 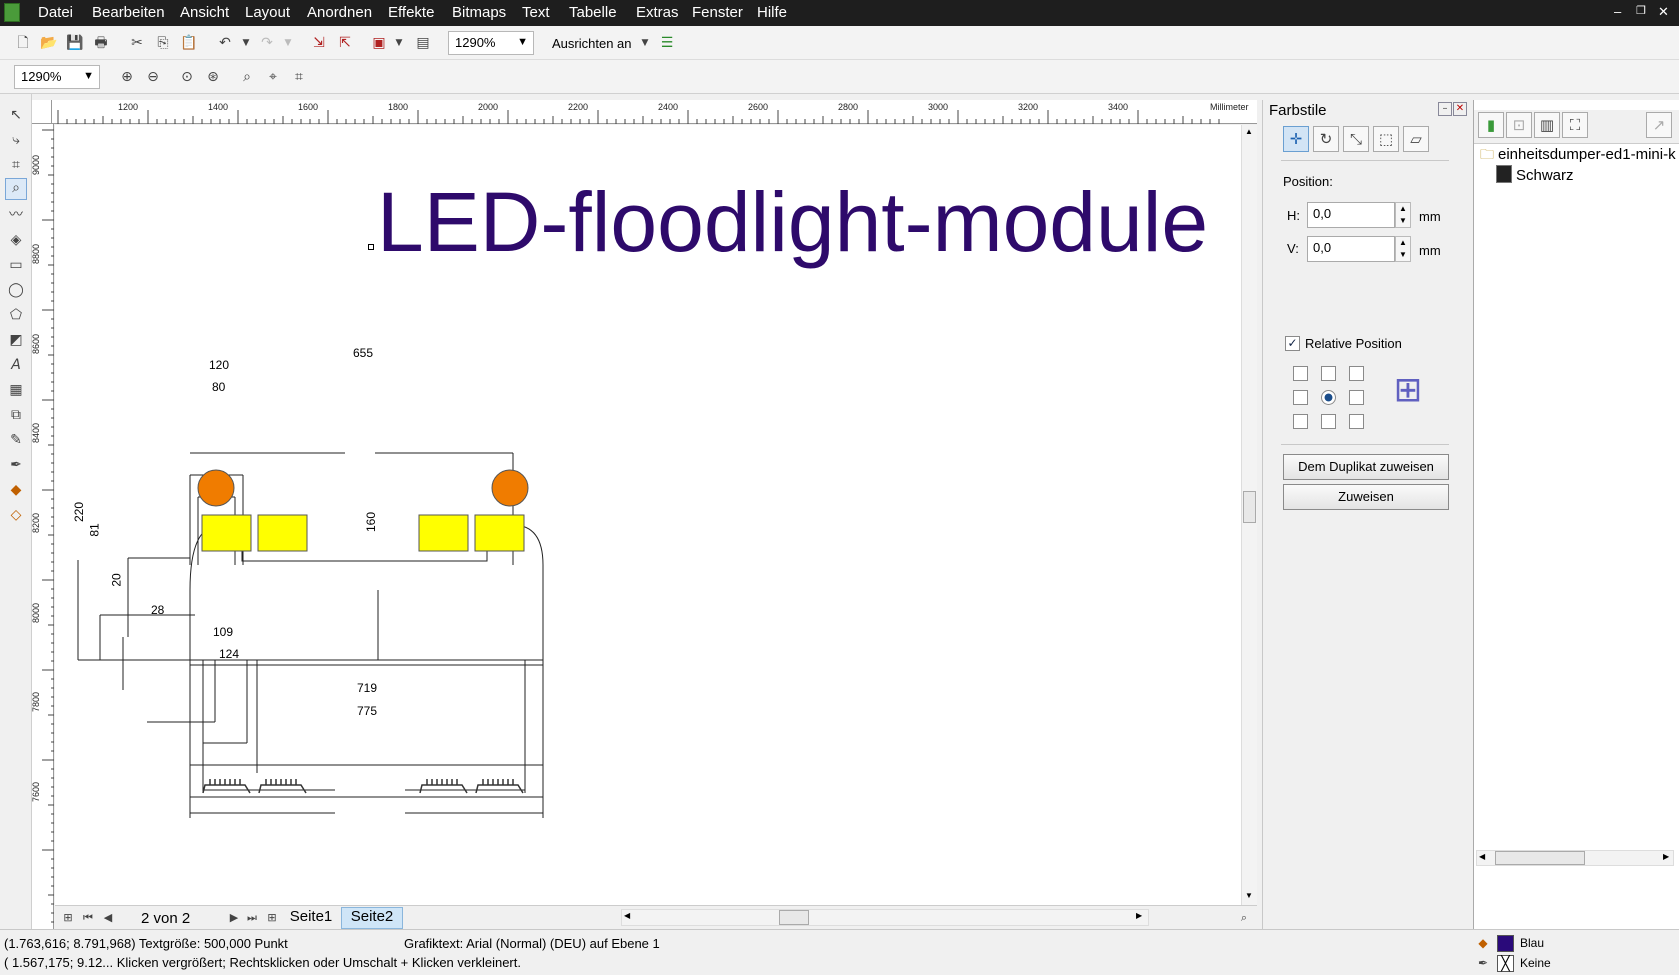 I want to click on tree-horizontal-scrollbar: ◀ ▶, so click(x=1575, y=858).